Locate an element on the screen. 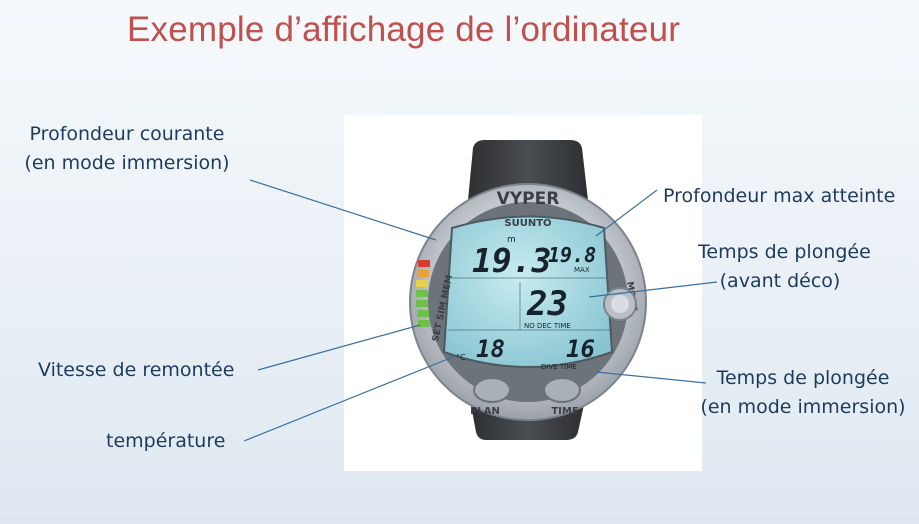 The width and height of the screenshot is (919, 524). label-temps-avant-deco-line2: (avant déco) is located at coordinates (780, 281).